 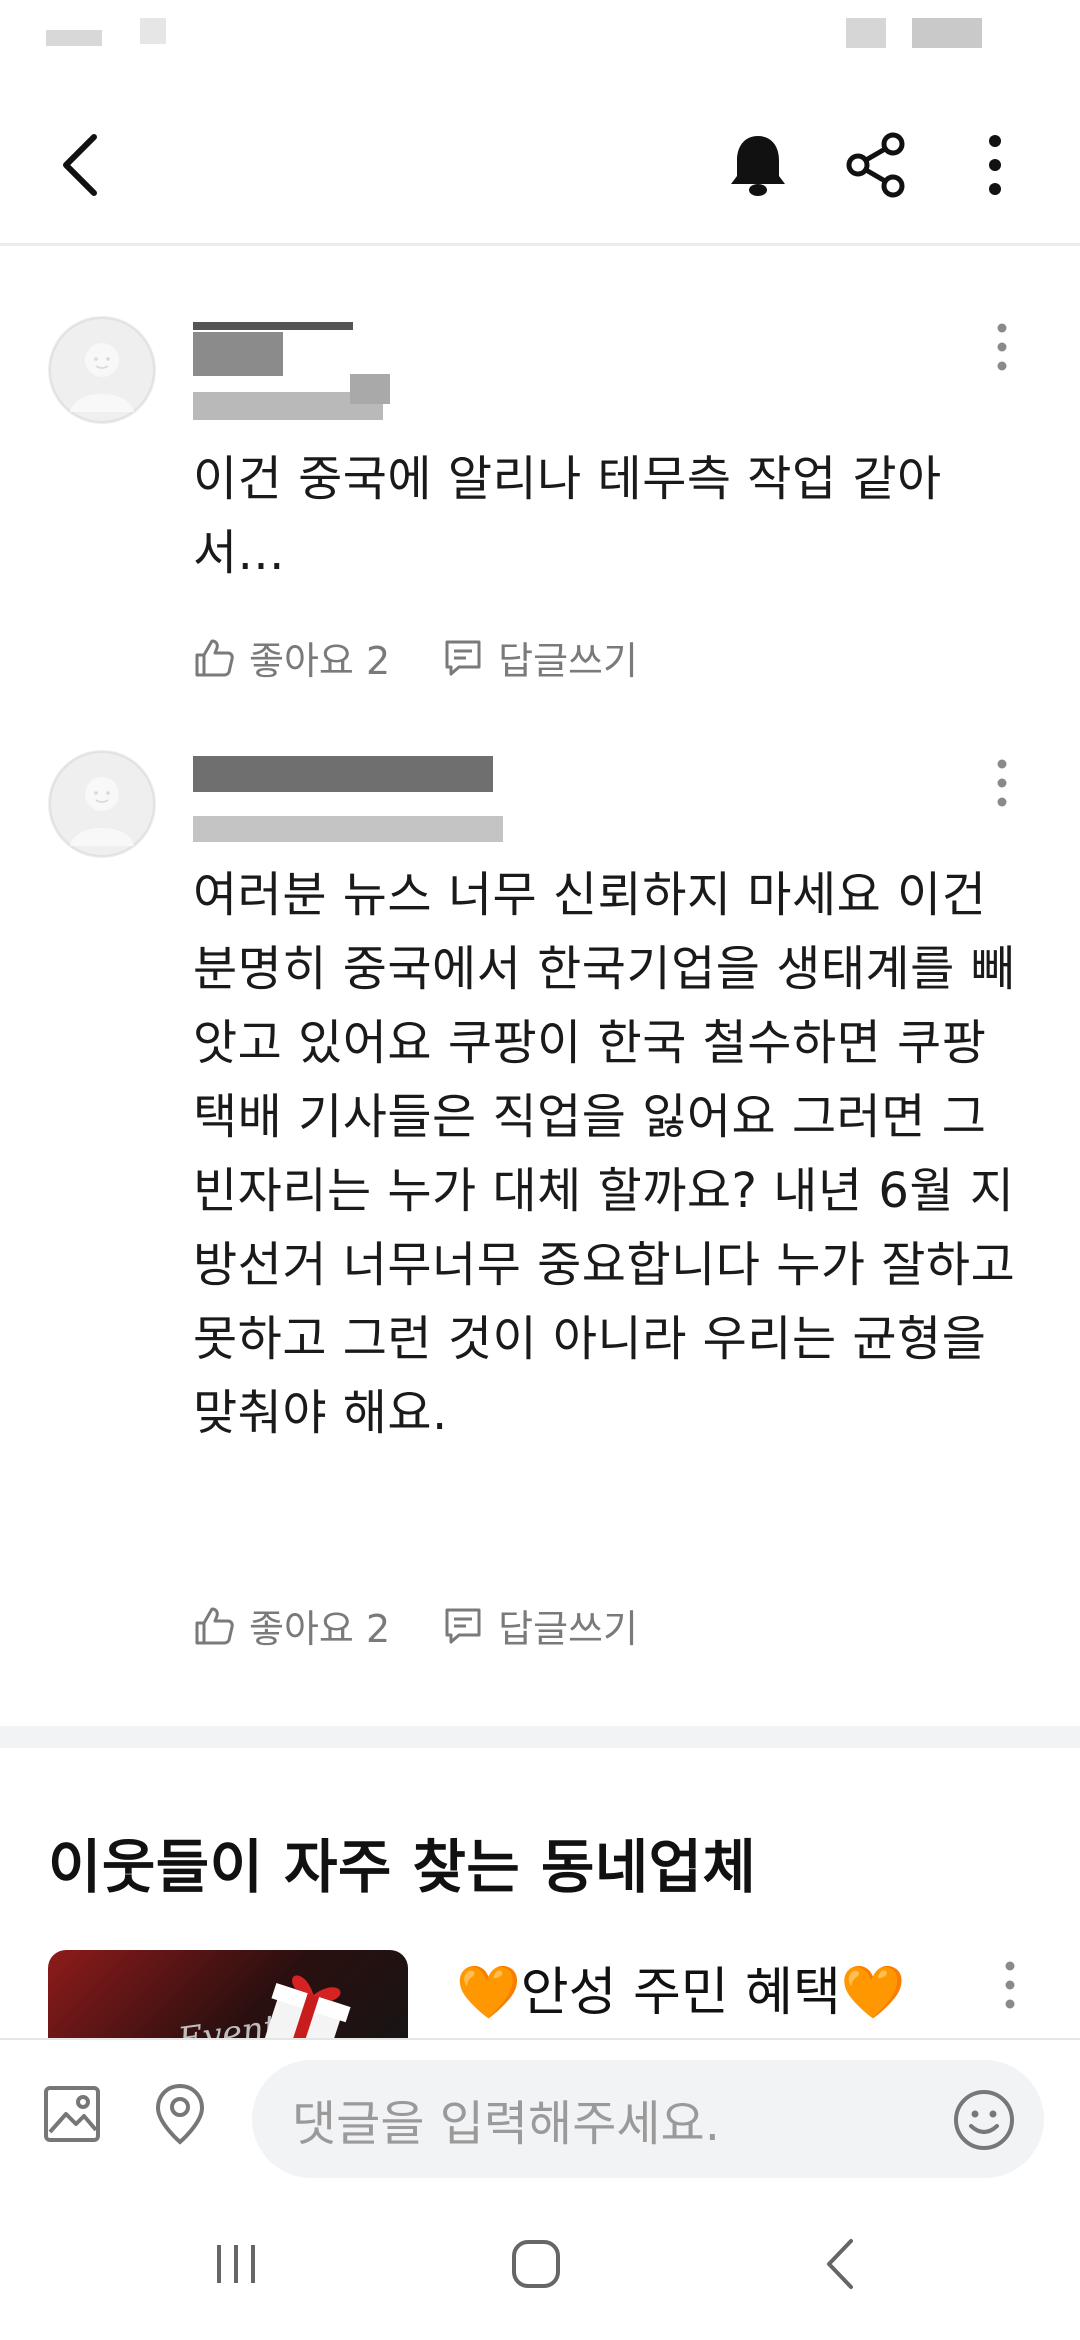 I want to click on business-title: 🧡안성 주민 혜택🧡, so click(x=681, y=1987).